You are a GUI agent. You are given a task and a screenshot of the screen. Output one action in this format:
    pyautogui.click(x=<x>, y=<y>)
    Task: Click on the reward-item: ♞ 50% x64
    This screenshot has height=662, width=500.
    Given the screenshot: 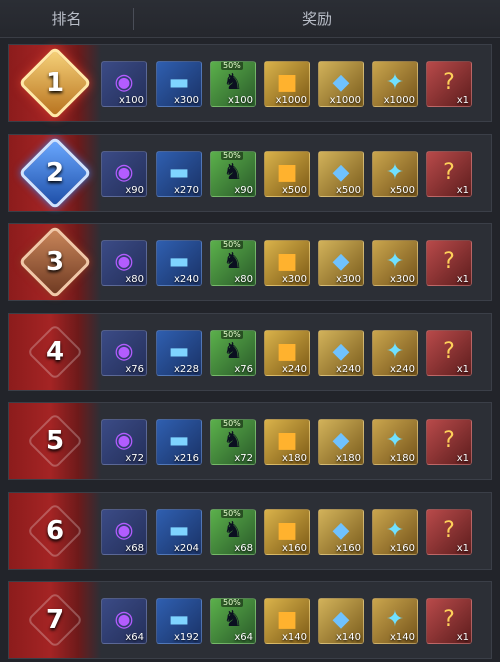 What is the action you would take?
    pyautogui.click(x=233, y=621)
    